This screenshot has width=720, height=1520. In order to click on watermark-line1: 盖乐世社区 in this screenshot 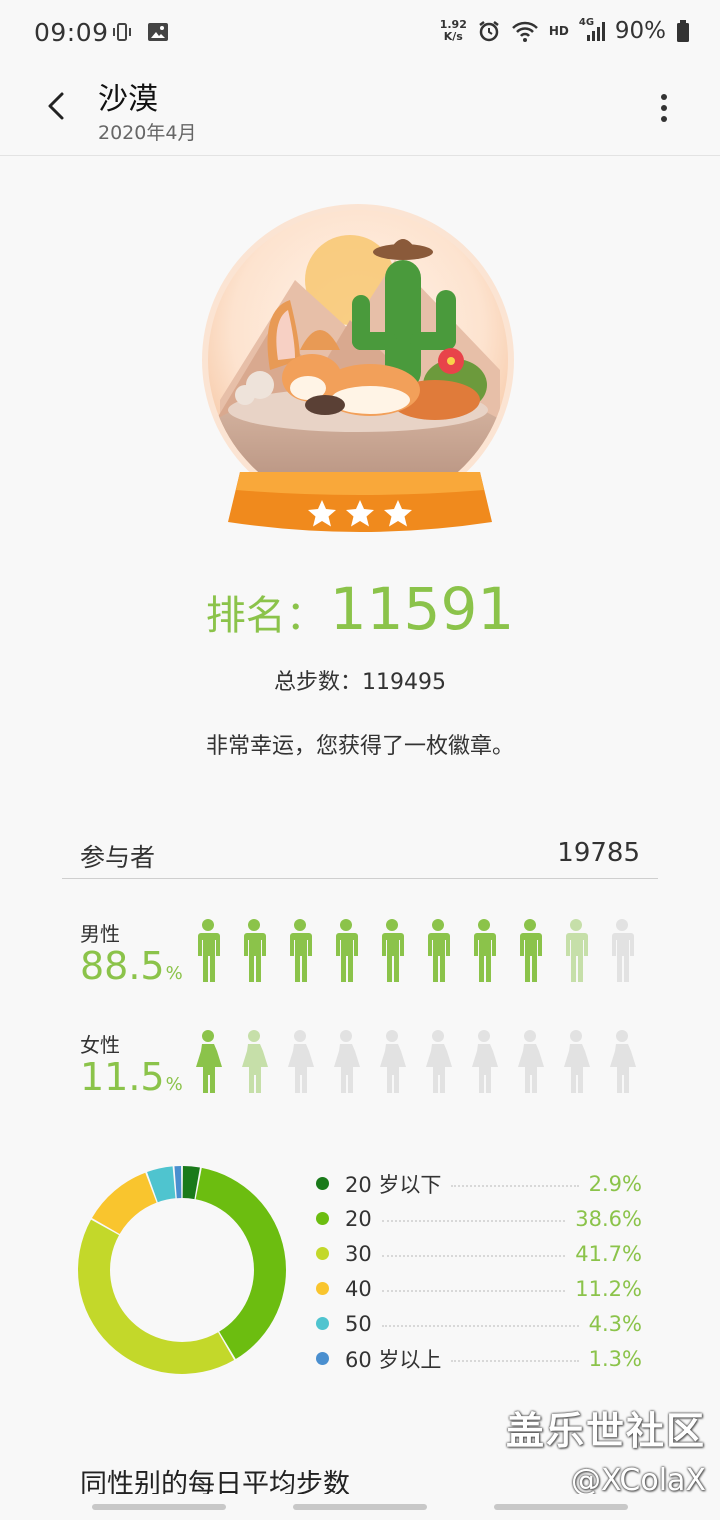, I will do `click(605, 1431)`.